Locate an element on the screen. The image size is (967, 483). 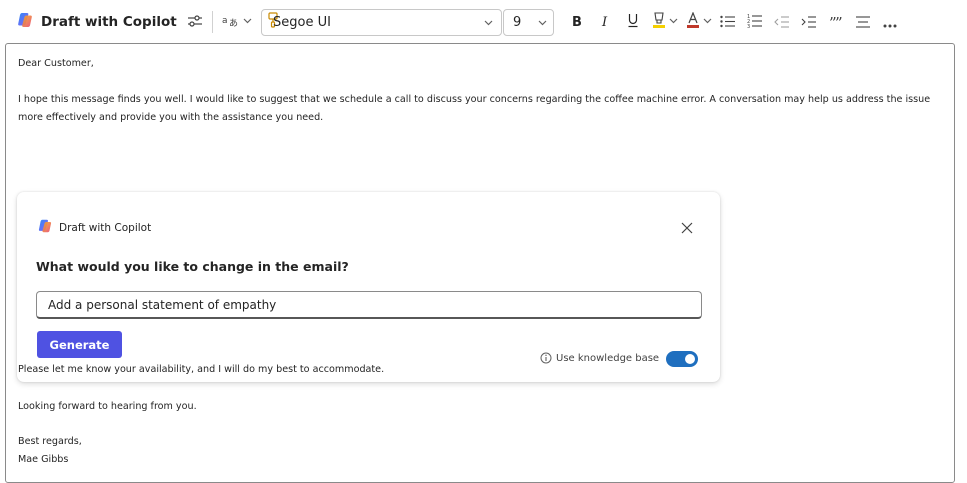
email-body-paragraph-3: Looking forward to hearing from you. is located at coordinates (107, 406).